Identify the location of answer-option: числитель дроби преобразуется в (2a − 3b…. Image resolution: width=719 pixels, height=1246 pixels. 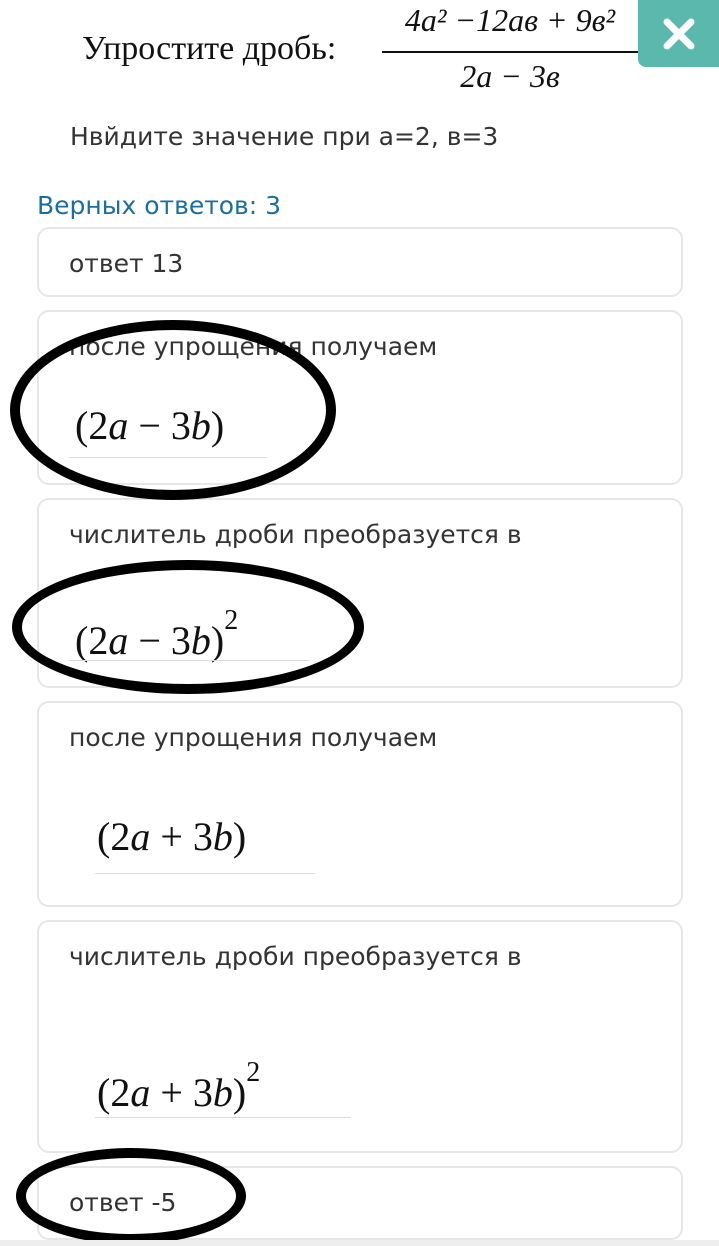
(360, 593).